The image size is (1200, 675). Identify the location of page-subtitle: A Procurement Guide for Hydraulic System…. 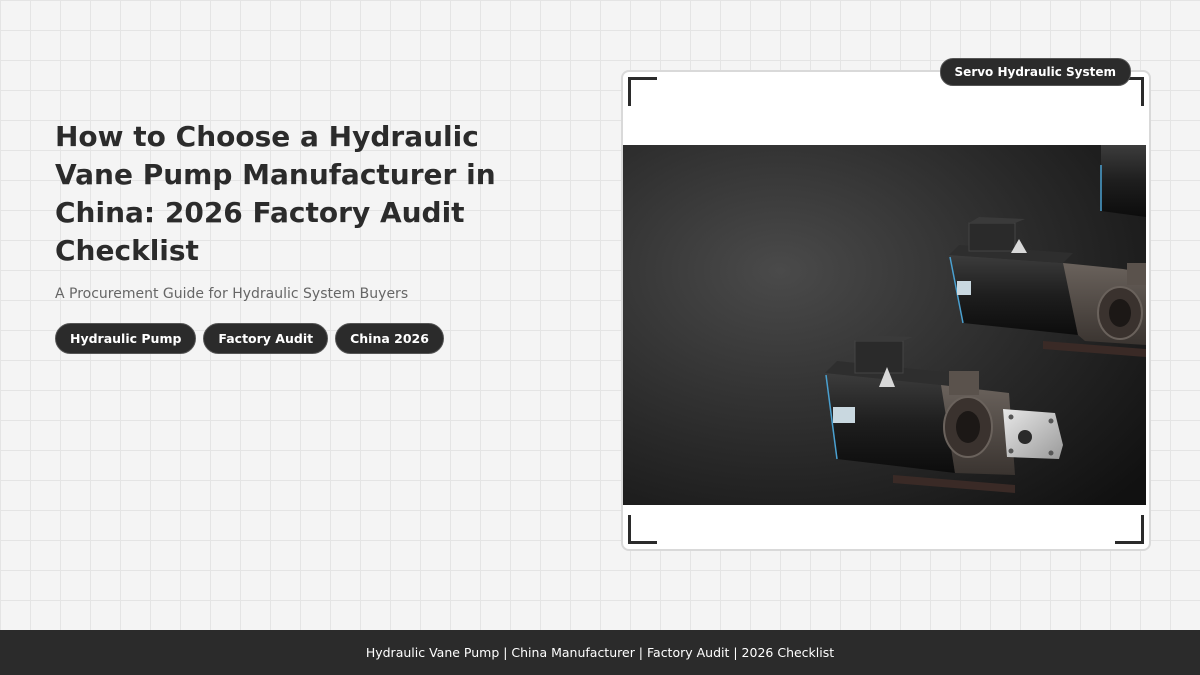
(232, 294).